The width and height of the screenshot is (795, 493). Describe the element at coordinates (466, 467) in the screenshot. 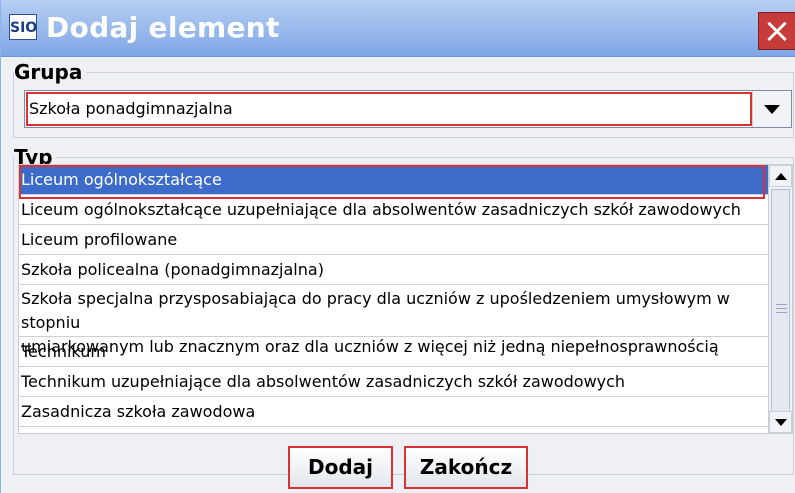

I see `zakoncz-button: Zakończ` at that location.